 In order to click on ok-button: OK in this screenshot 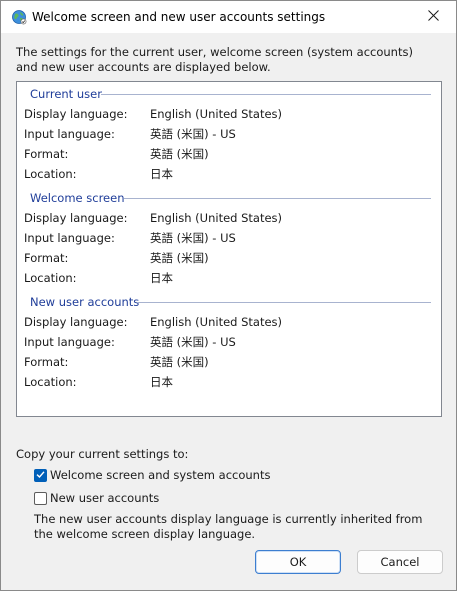, I will do `click(298, 562)`.